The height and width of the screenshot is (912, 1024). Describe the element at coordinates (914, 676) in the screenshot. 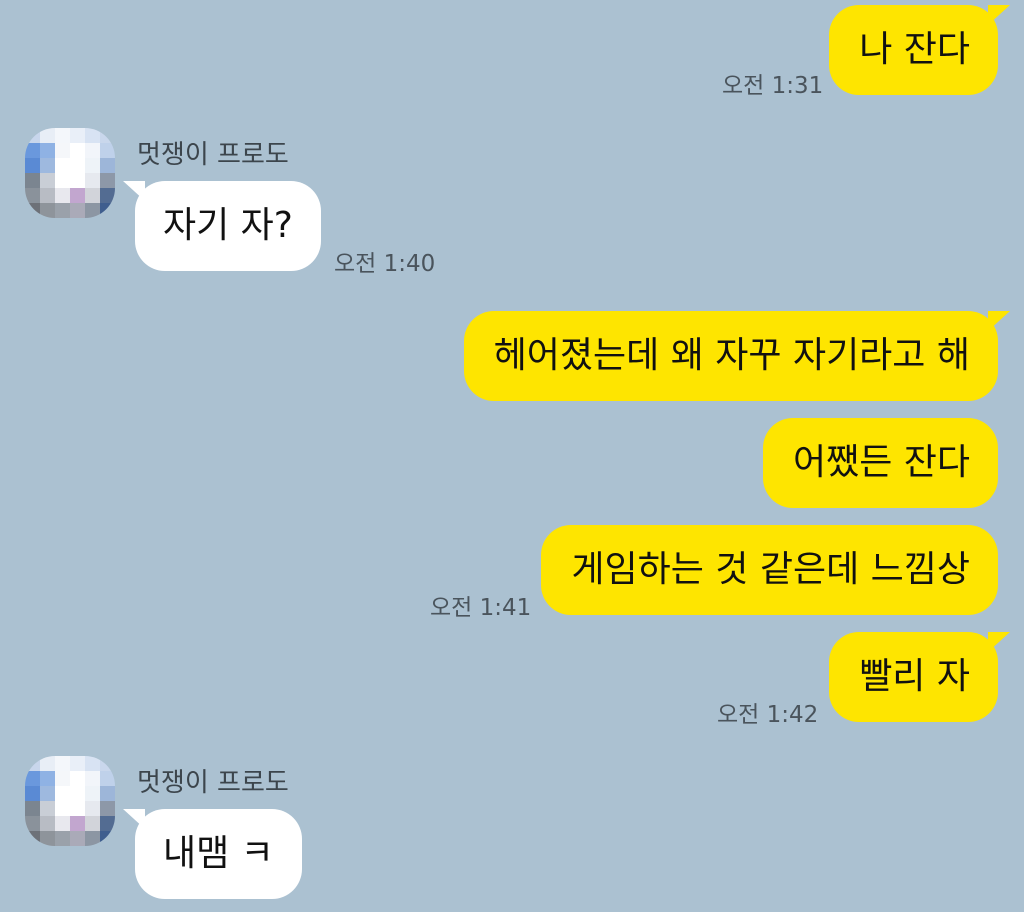

I see `message-text: 빨리 자` at that location.